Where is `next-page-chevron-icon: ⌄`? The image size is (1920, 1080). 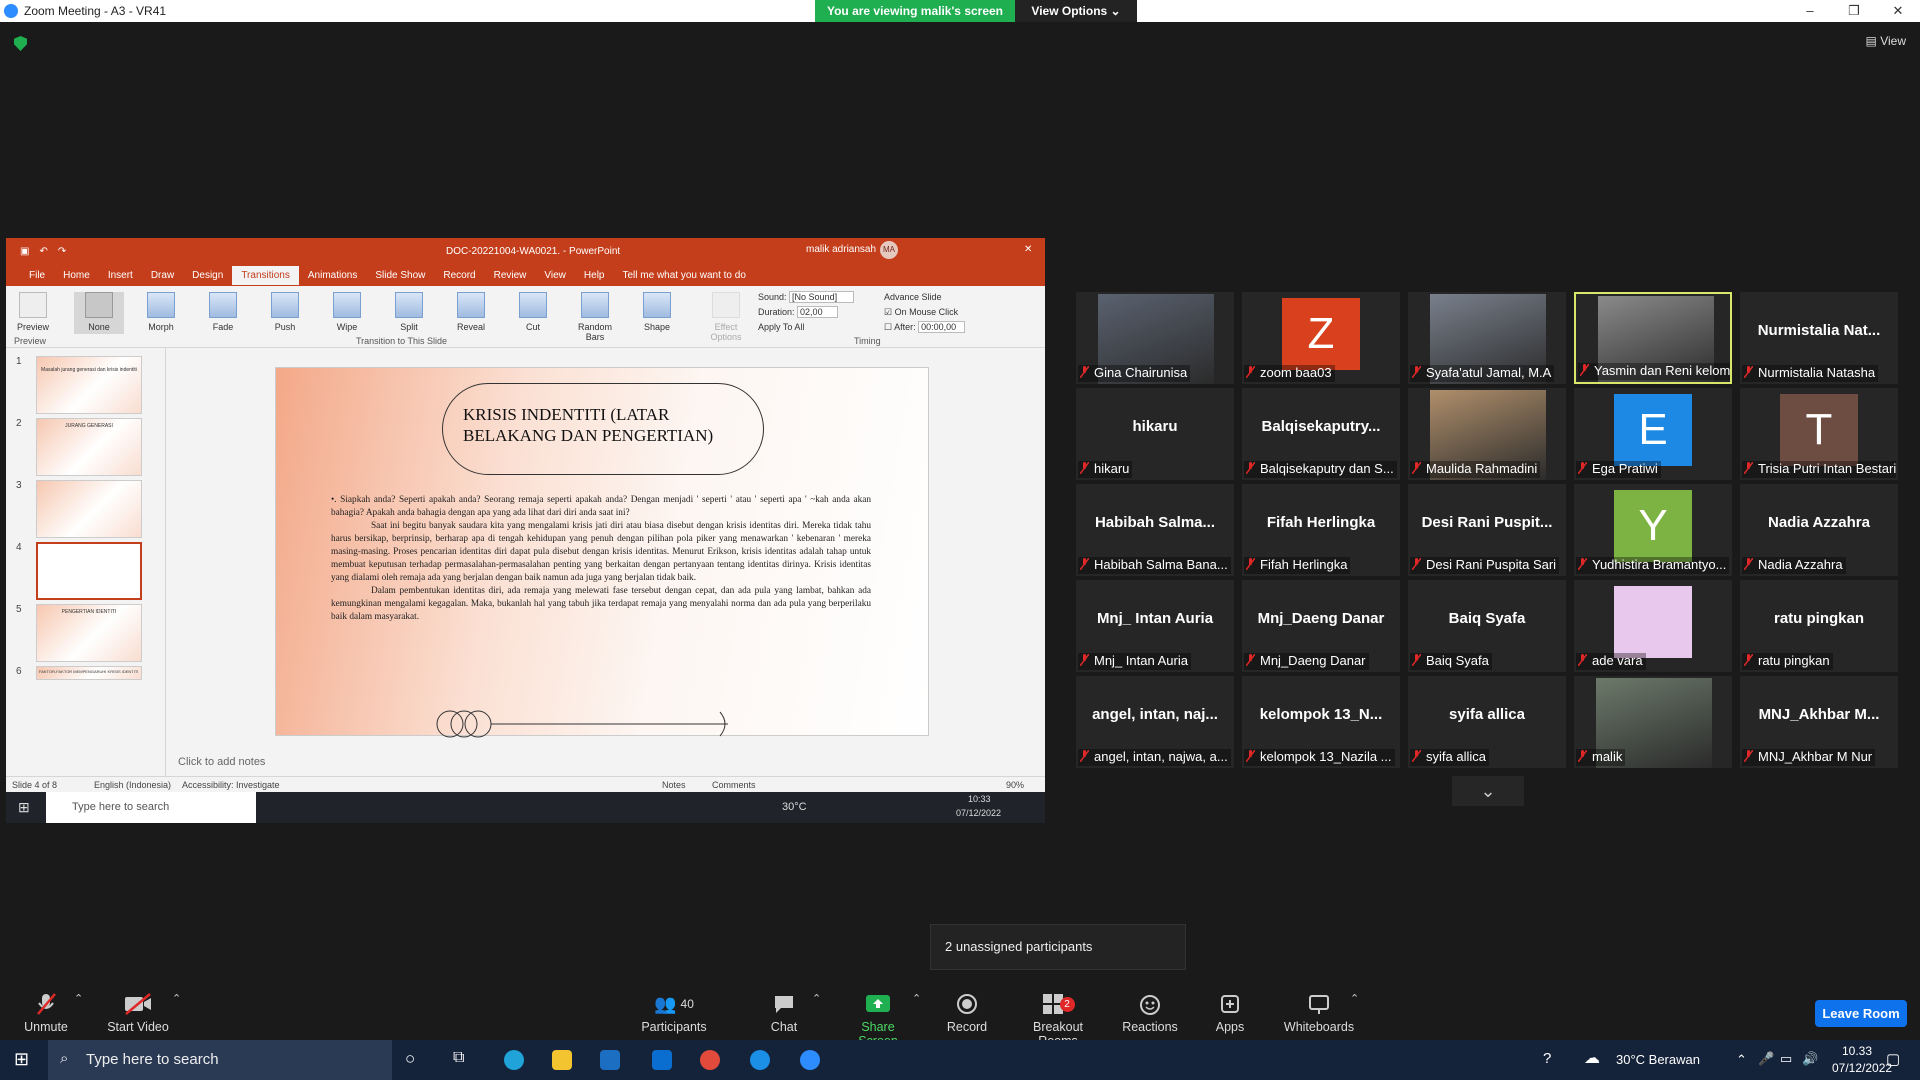 next-page-chevron-icon: ⌄ is located at coordinates (1488, 791).